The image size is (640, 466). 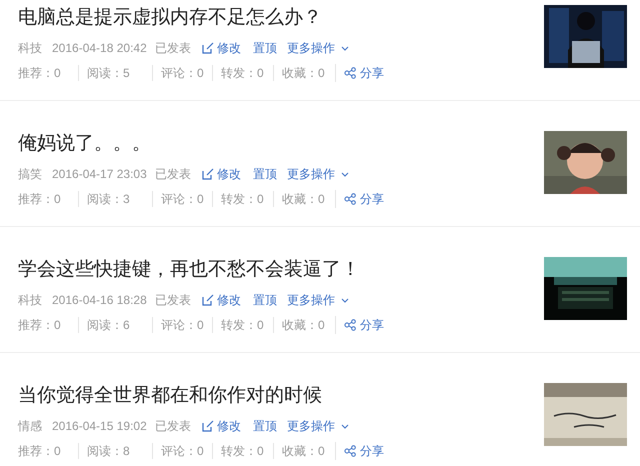 What do you see at coordinates (201, 144) in the screenshot?
I see `article-title: 俺妈说了。。。` at bounding box center [201, 144].